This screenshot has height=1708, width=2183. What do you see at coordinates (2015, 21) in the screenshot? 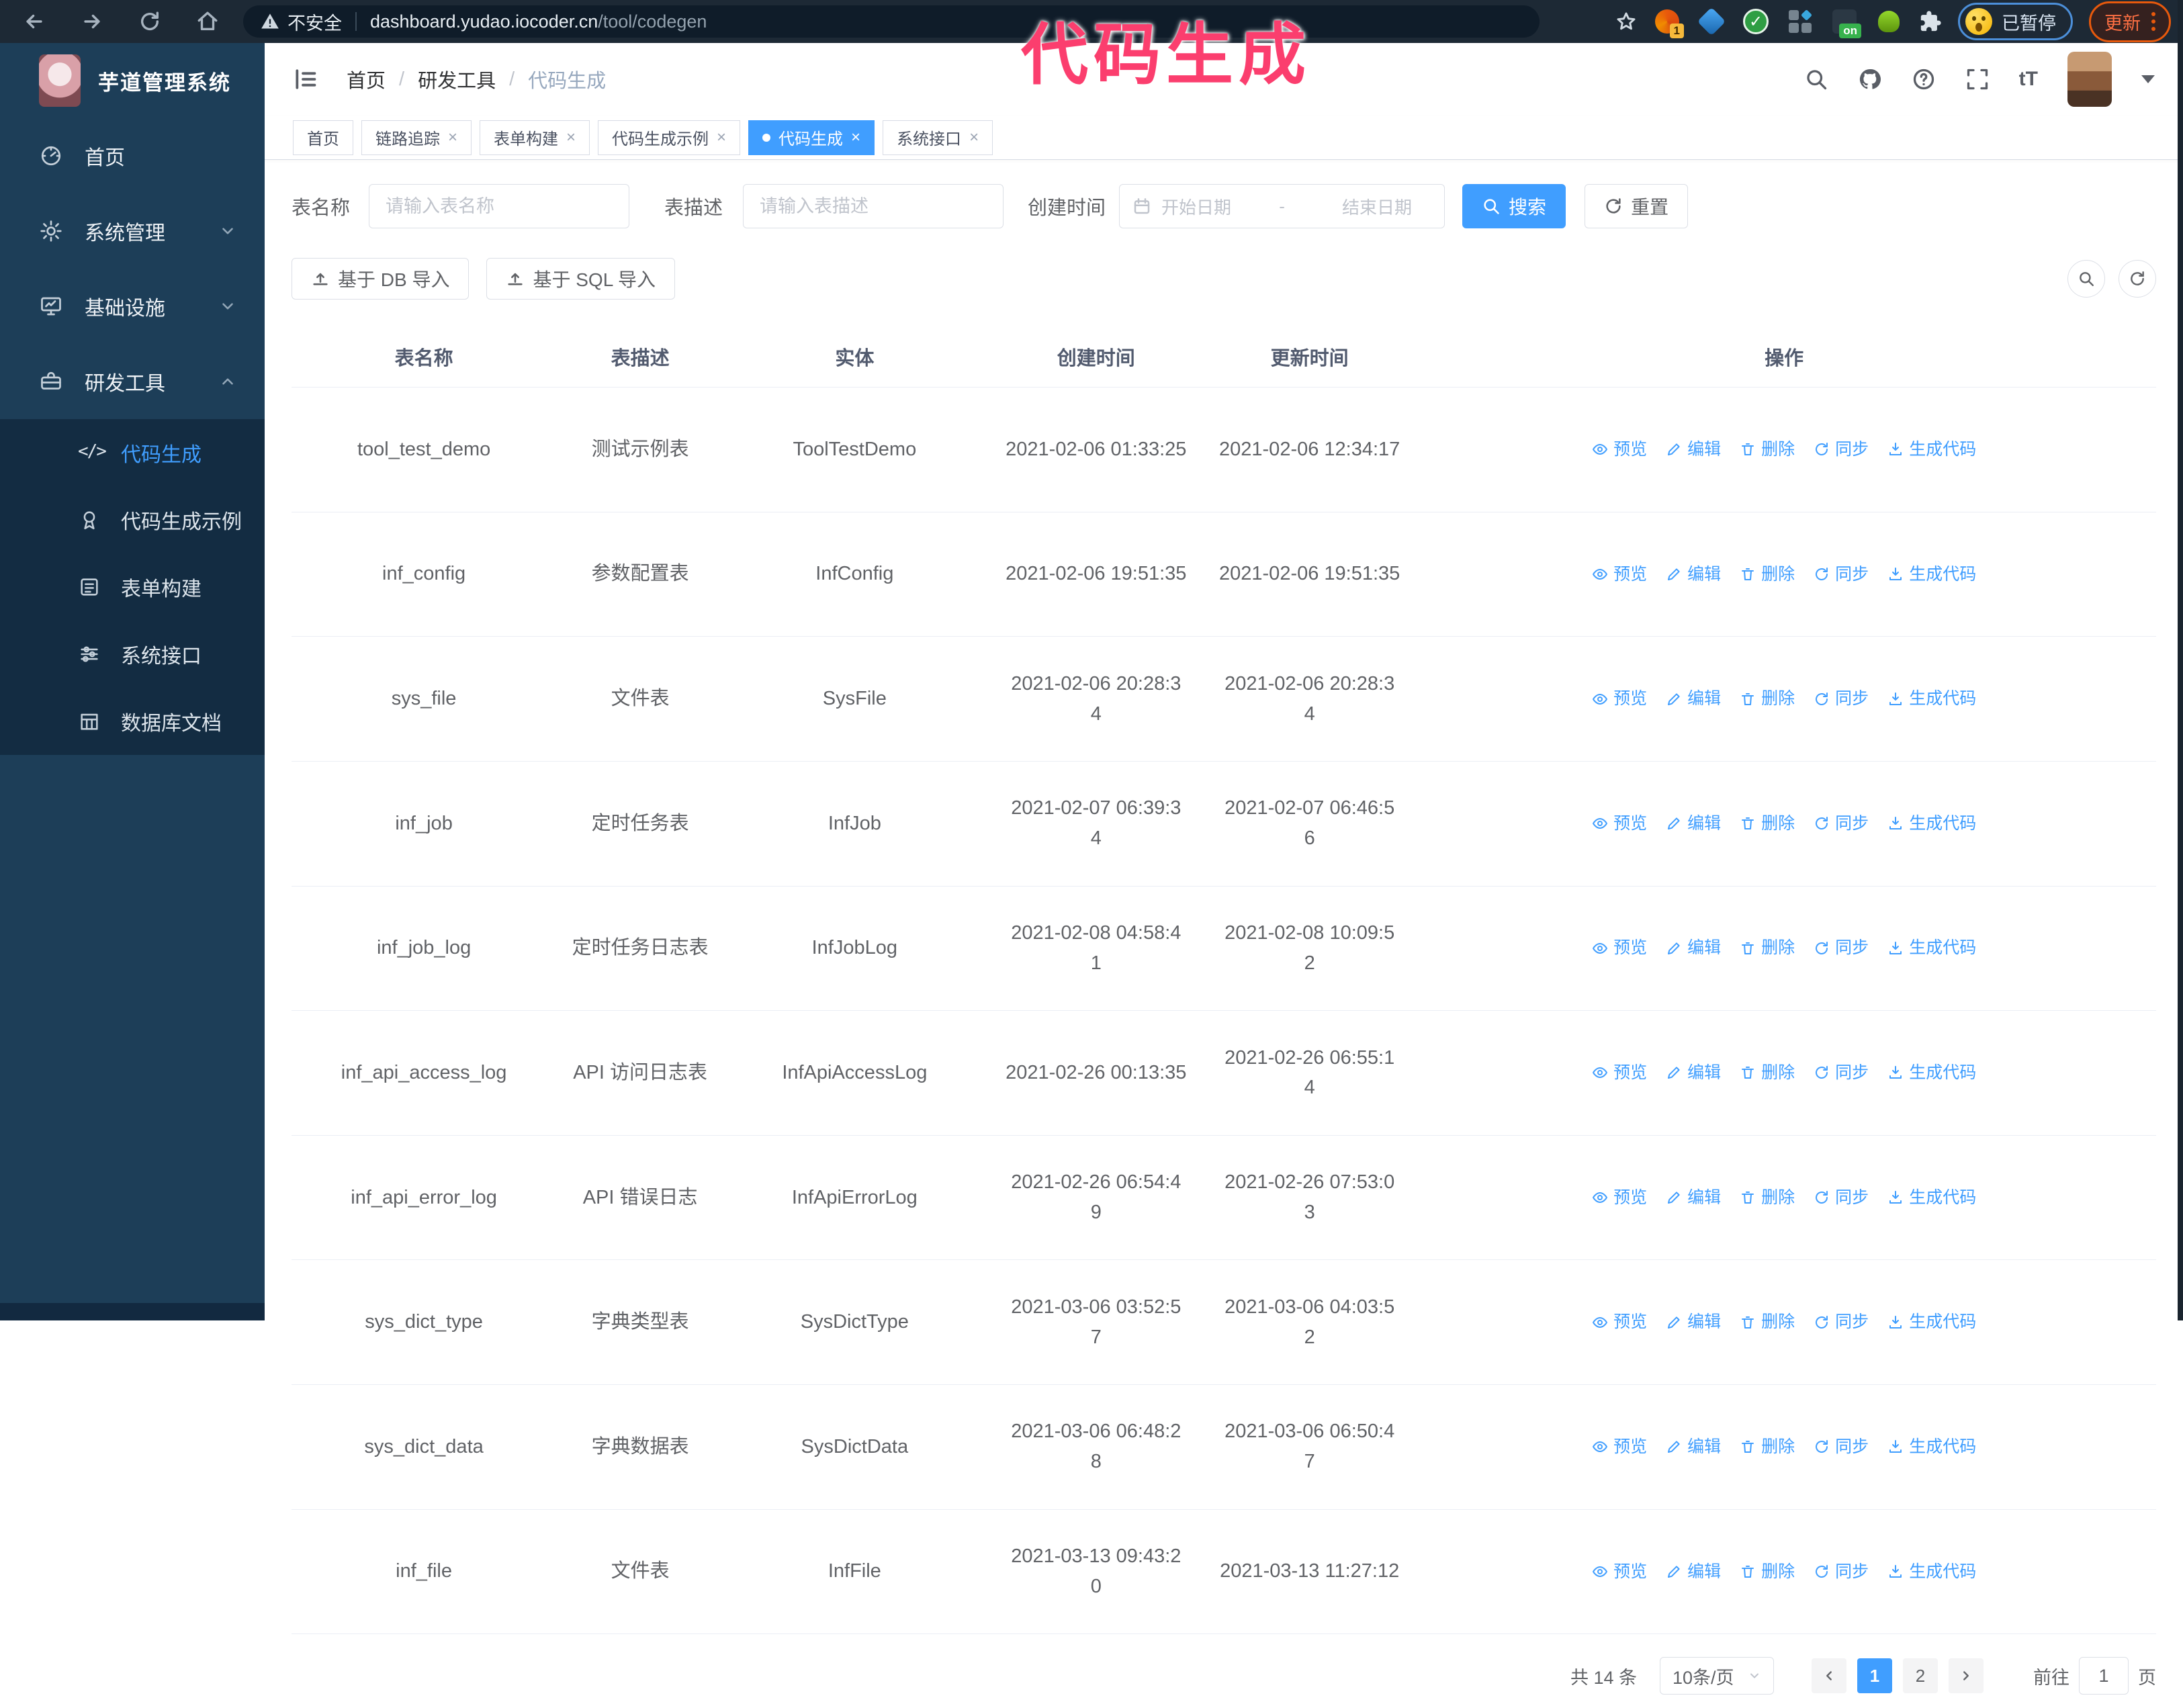
I see `browser-profile-chip: 已暂停` at bounding box center [2015, 21].